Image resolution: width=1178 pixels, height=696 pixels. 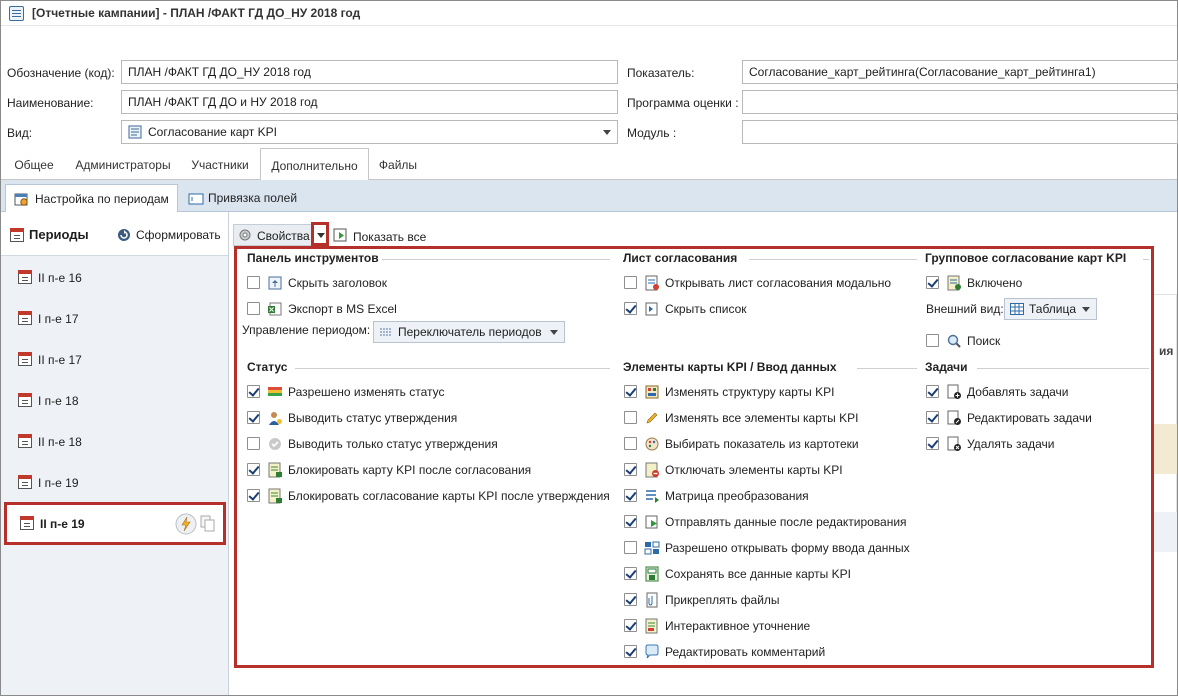 What do you see at coordinates (954, 341) in the screenshot?
I see `search-icon` at bounding box center [954, 341].